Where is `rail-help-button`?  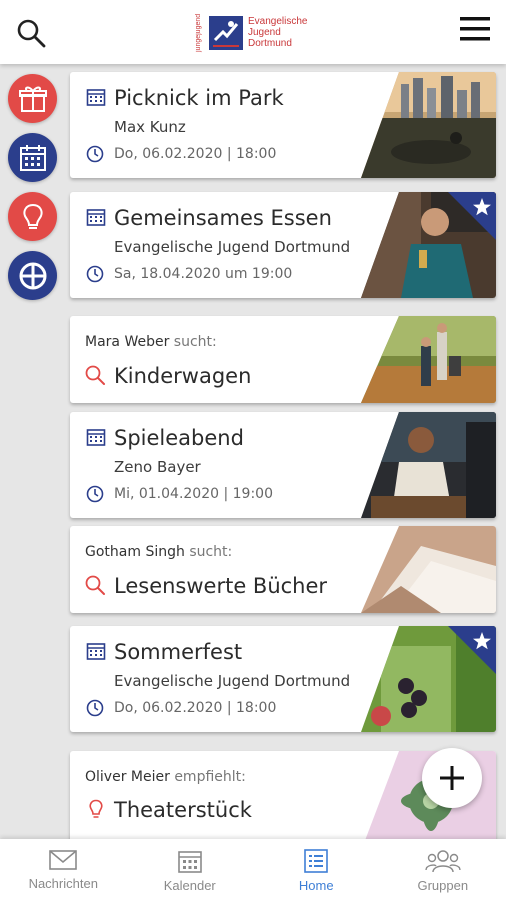 rail-help-button is located at coordinates (32, 275).